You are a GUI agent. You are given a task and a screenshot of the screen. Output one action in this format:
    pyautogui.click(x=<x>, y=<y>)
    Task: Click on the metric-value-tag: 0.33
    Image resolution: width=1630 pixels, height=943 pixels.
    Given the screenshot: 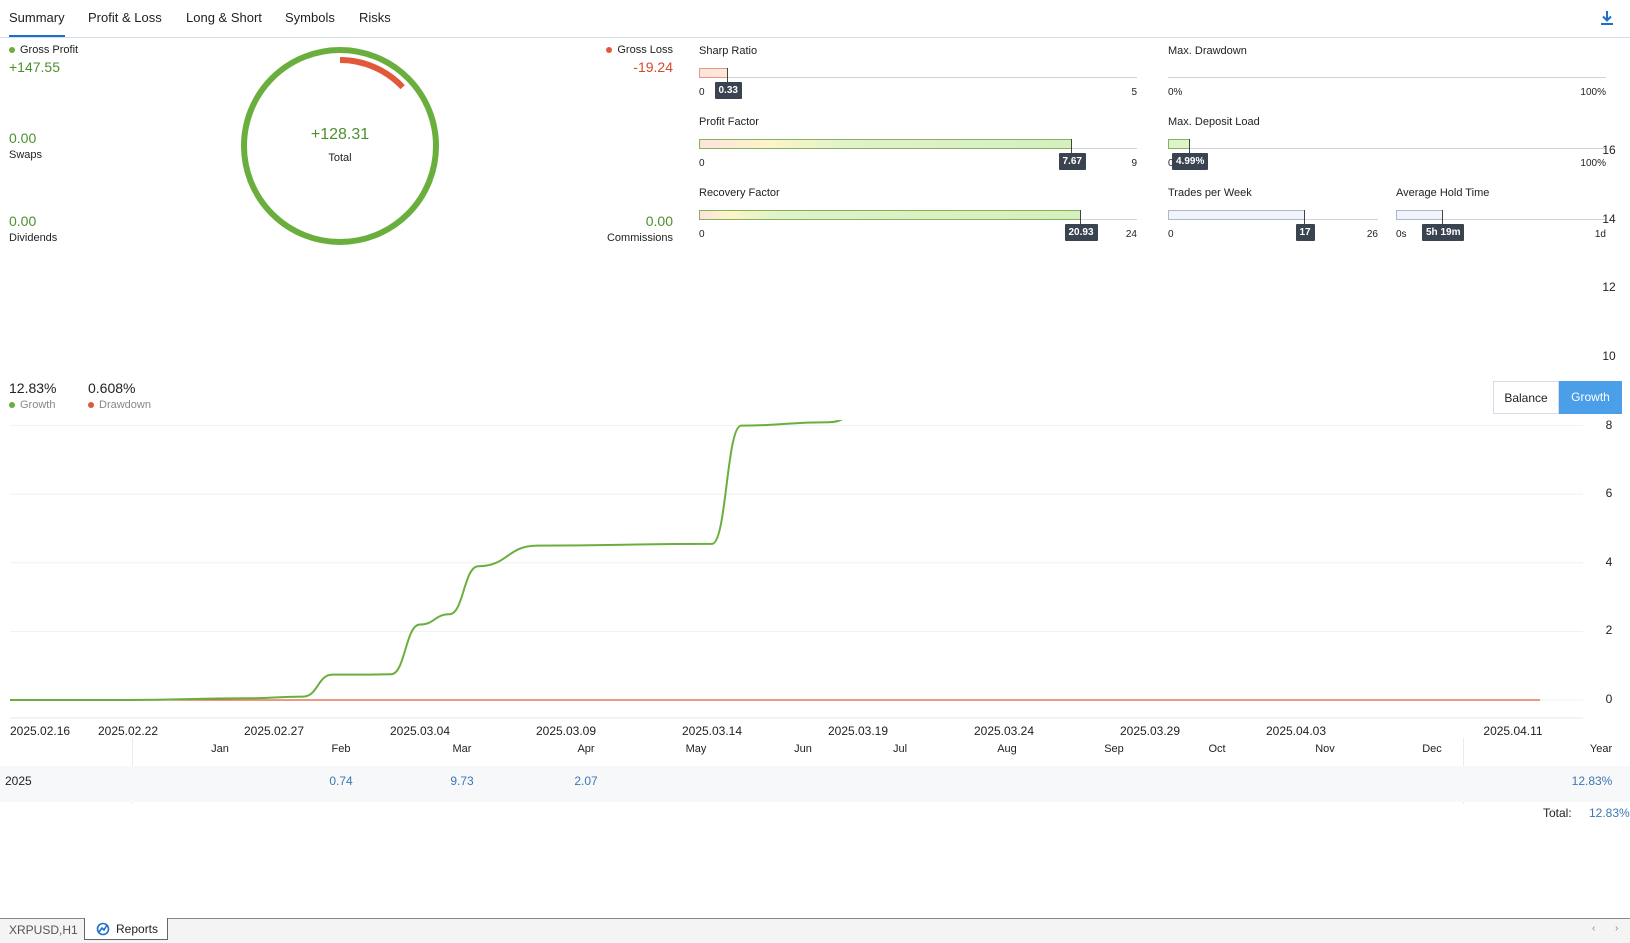 What is the action you would take?
    pyautogui.click(x=728, y=90)
    